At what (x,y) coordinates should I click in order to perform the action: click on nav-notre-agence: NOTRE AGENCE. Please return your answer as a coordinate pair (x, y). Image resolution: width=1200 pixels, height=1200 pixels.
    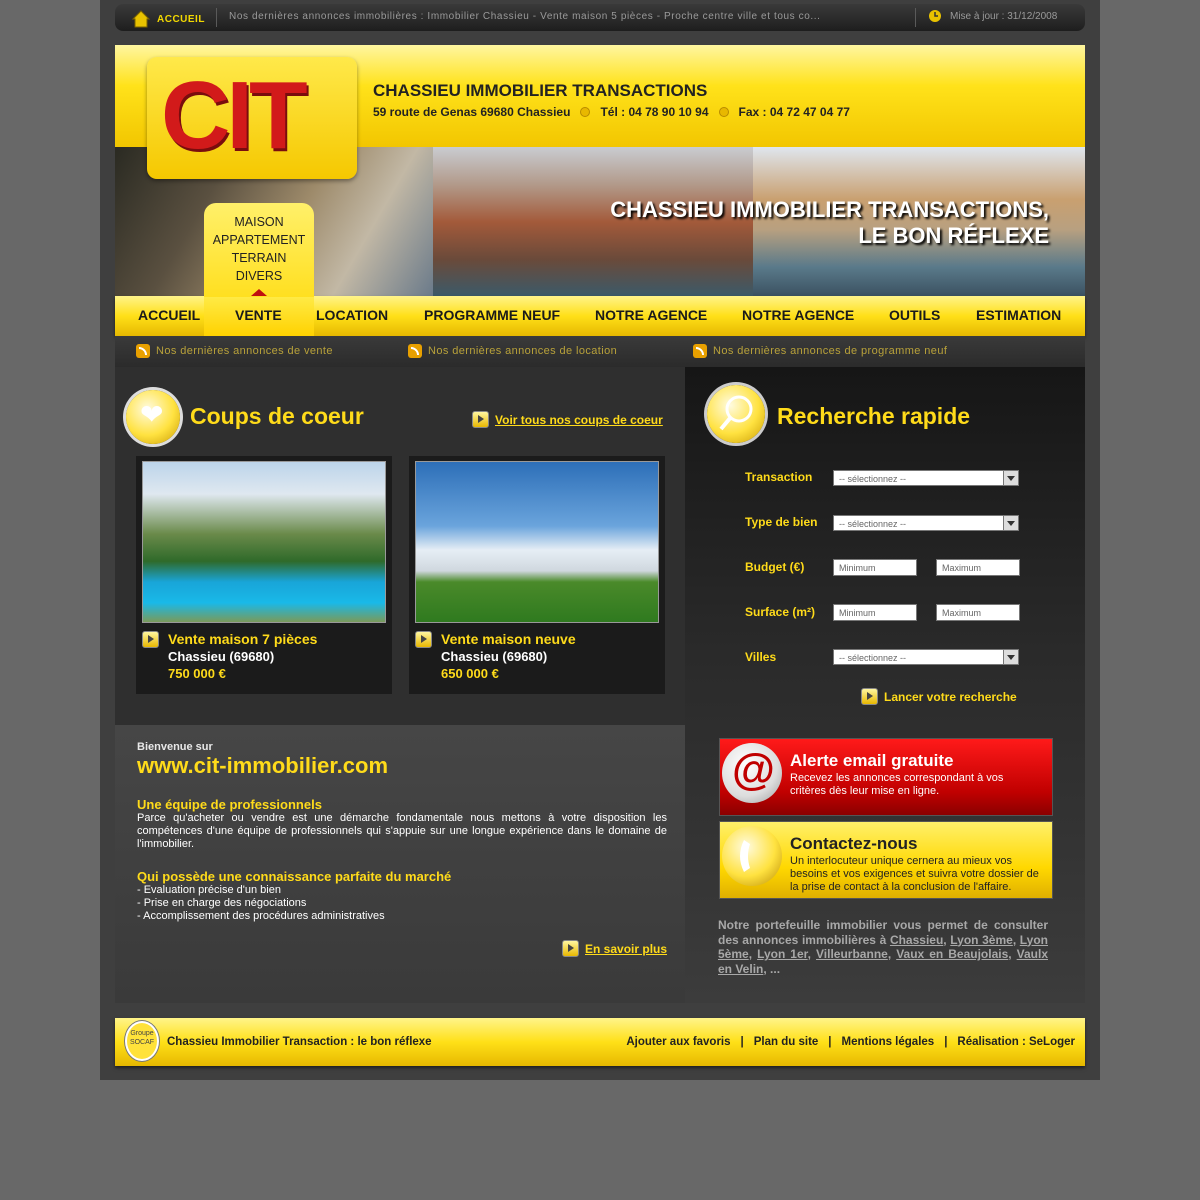
    Looking at the image, I should click on (651, 315).